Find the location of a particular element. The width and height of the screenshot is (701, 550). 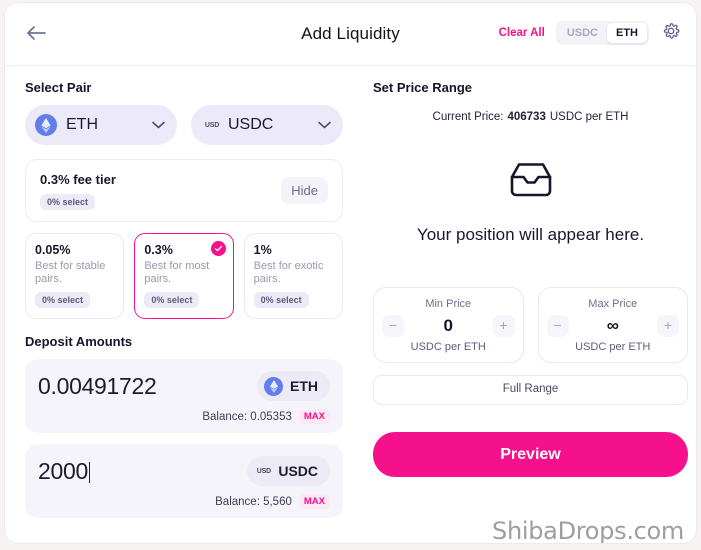

fee-tier-option-1: 1% Best for exotic pairs. 0% select is located at coordinates (293, 276).